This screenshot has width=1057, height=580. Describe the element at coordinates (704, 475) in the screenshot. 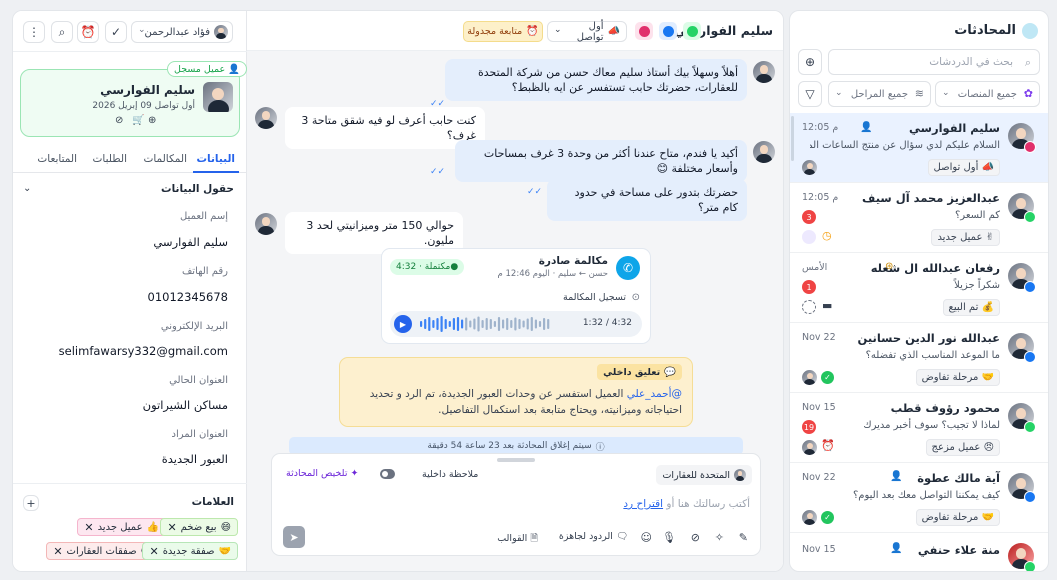

I see `inbox-select: المتحدة للعقارات` at that location.